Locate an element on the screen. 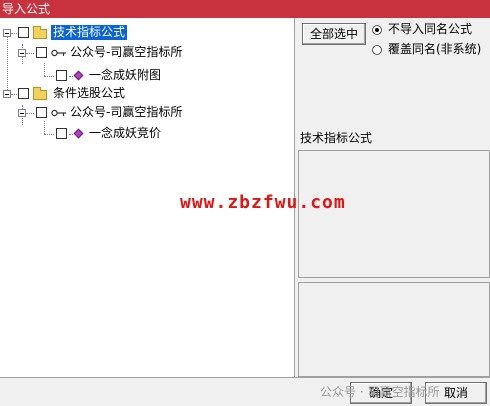  info-box-bottom is located at coordinates (394, 329).